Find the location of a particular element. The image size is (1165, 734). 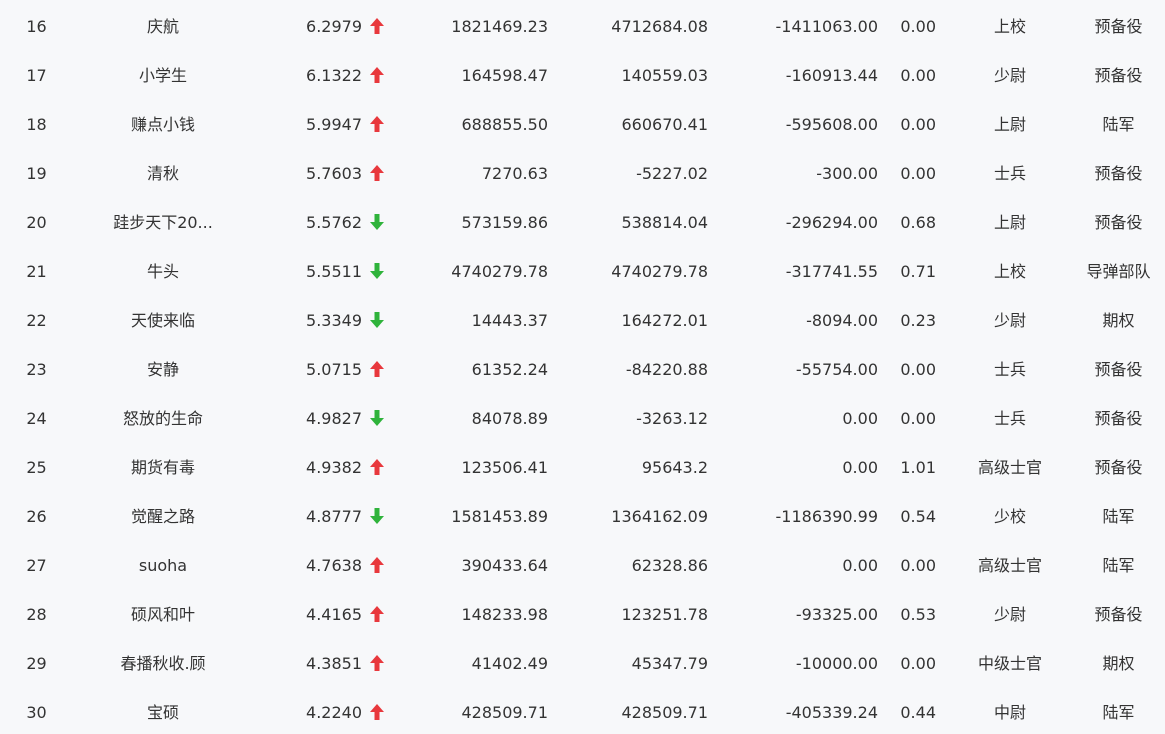

score-cell: 5.0715 is located at coordinates (334, 369).